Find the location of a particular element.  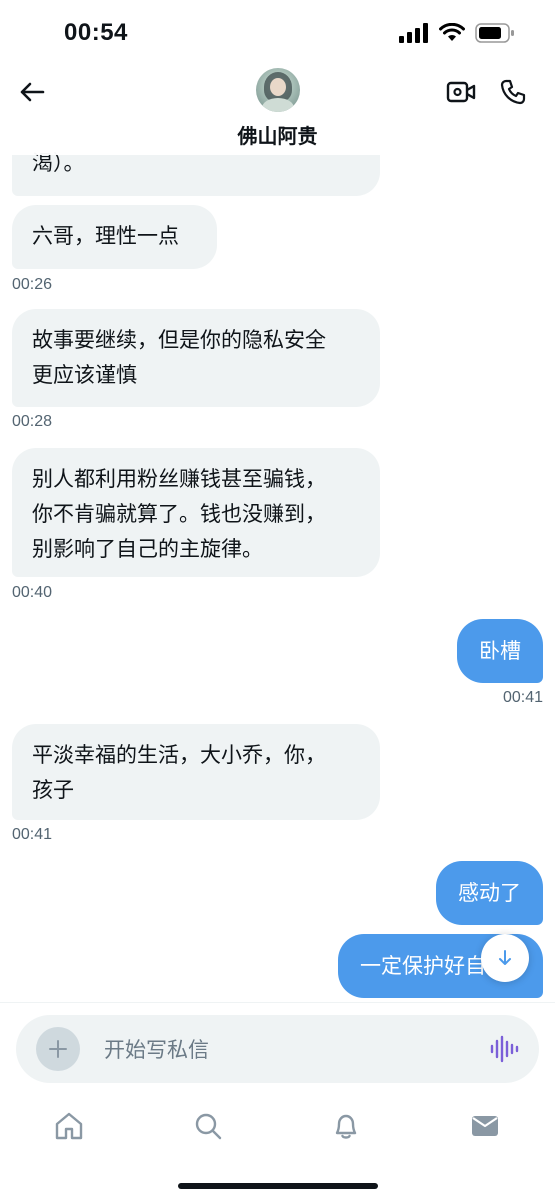

message-text-line: 你不肯骗就算了。钱也没赚到， is located at coordinates (179, 514).